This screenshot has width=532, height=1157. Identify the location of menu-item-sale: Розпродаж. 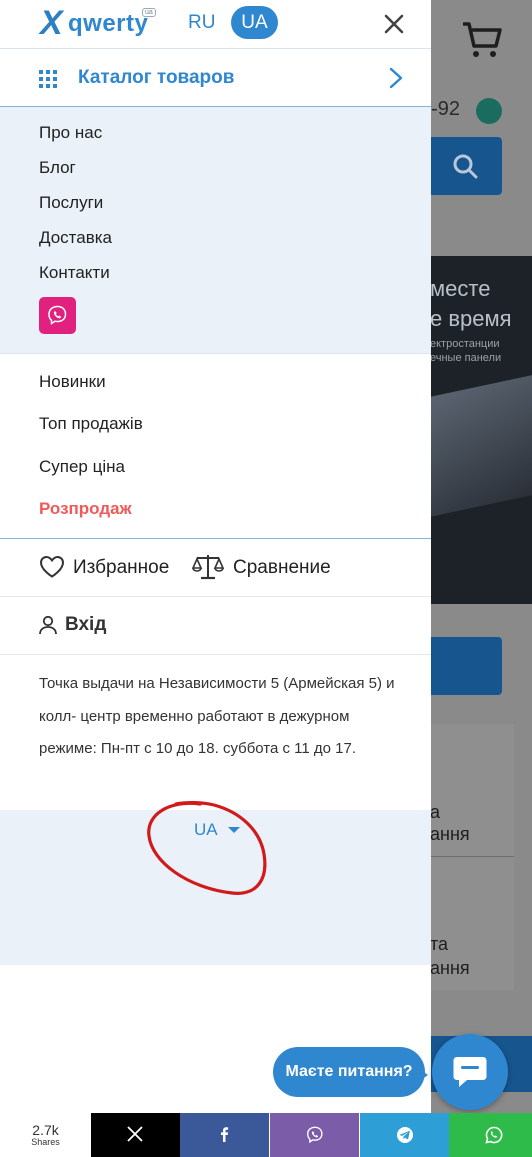
(85, 509).